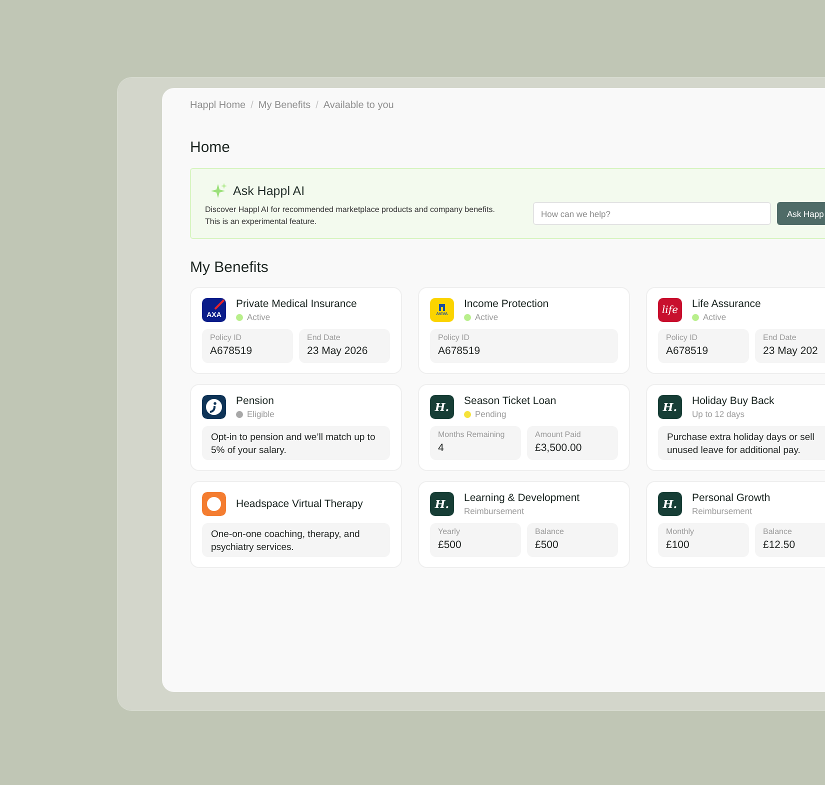 The image size is (825, 785). Describe the element at coordinates (255, 401) in the screenshot. I see `benefit-title: Pension` at that location.